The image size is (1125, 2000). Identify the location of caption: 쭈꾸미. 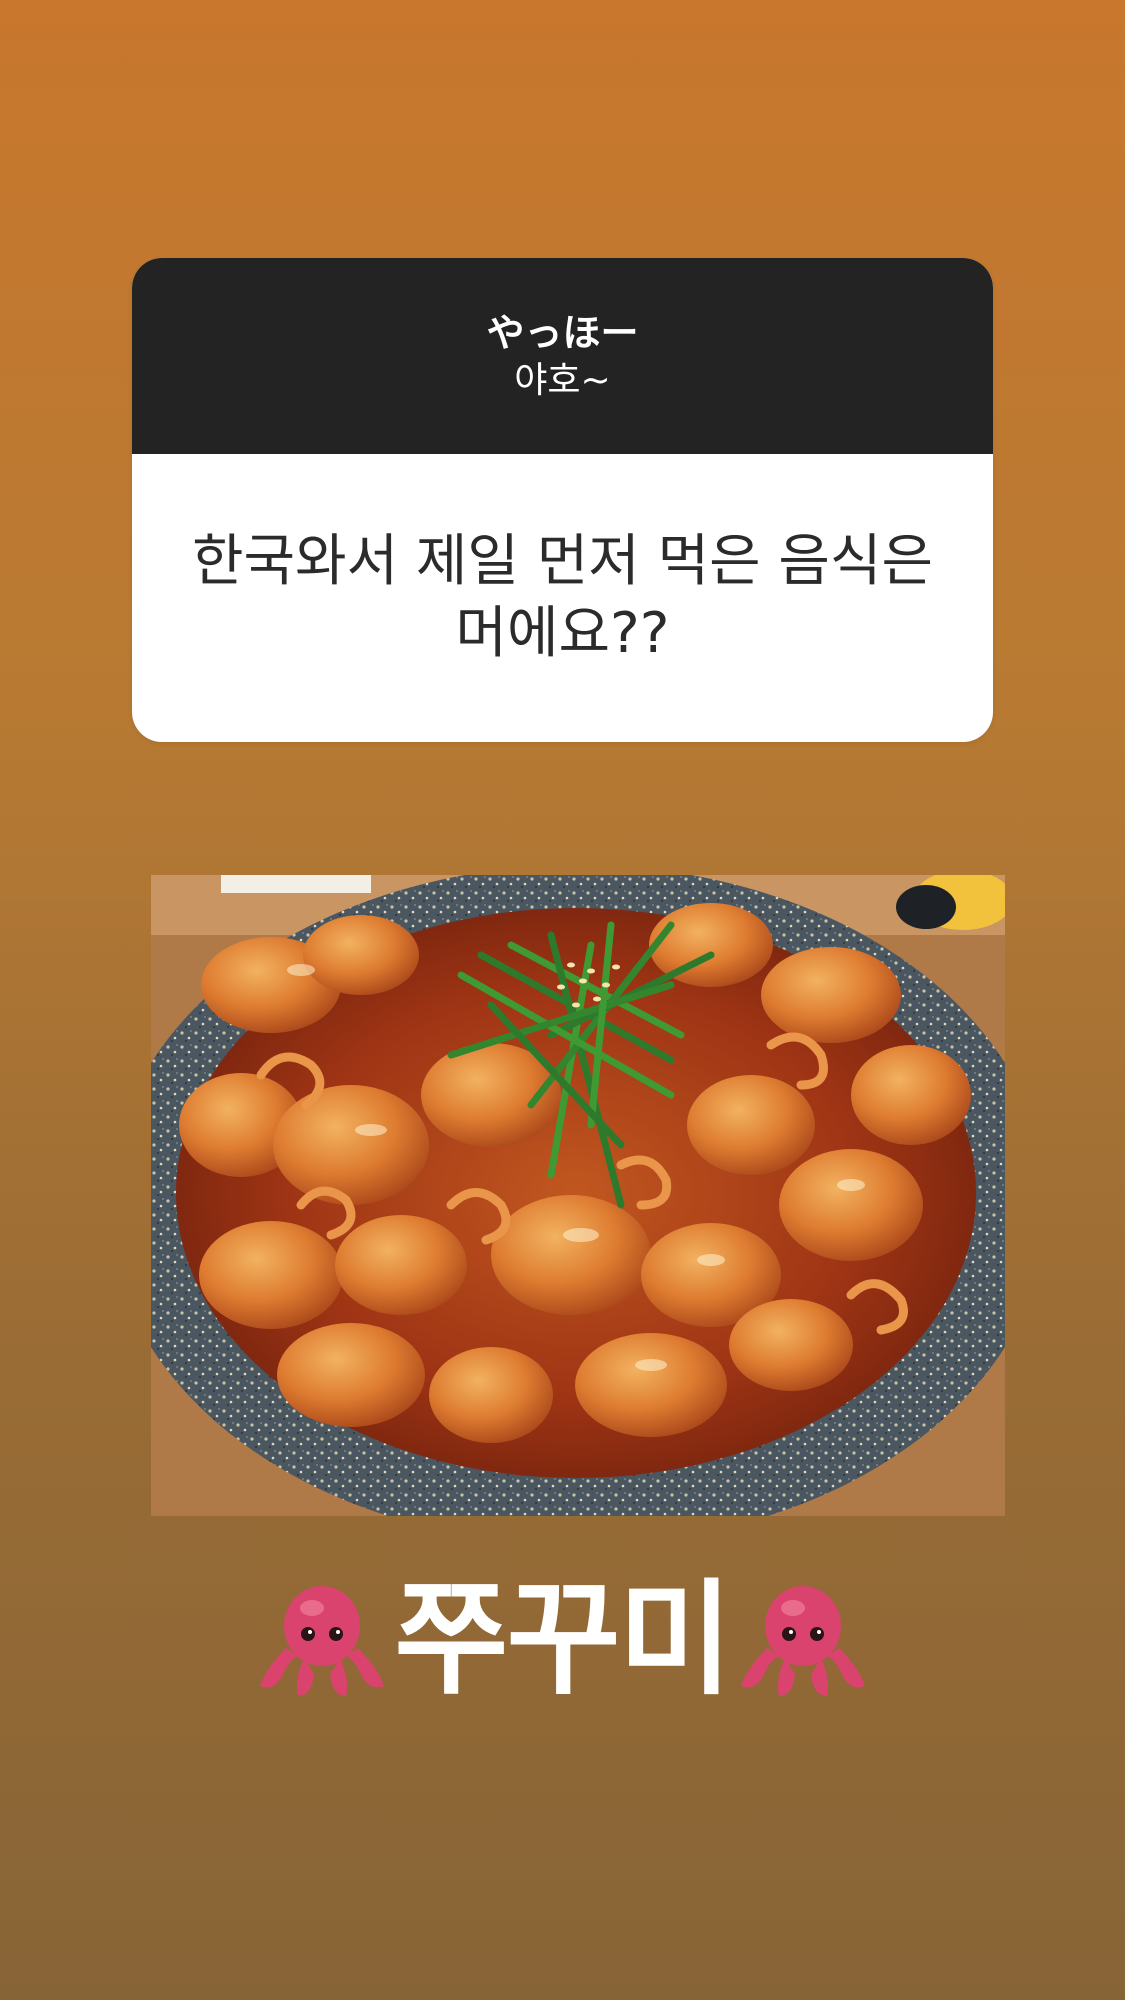
(562, 1640).